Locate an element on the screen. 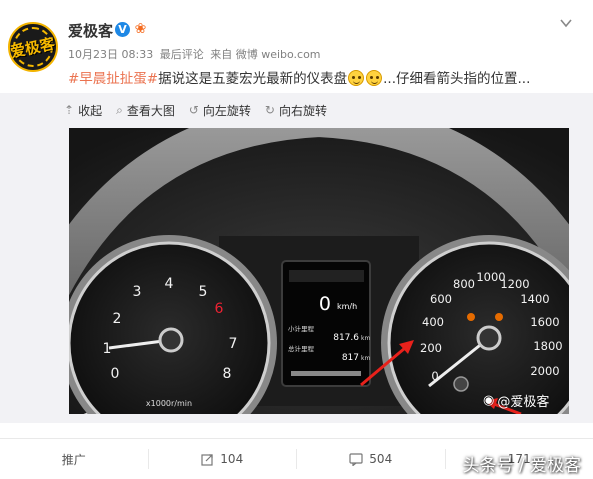 This screenshot has height=479, width=593. tach-label: 6 is located at coordinates (219, 309).